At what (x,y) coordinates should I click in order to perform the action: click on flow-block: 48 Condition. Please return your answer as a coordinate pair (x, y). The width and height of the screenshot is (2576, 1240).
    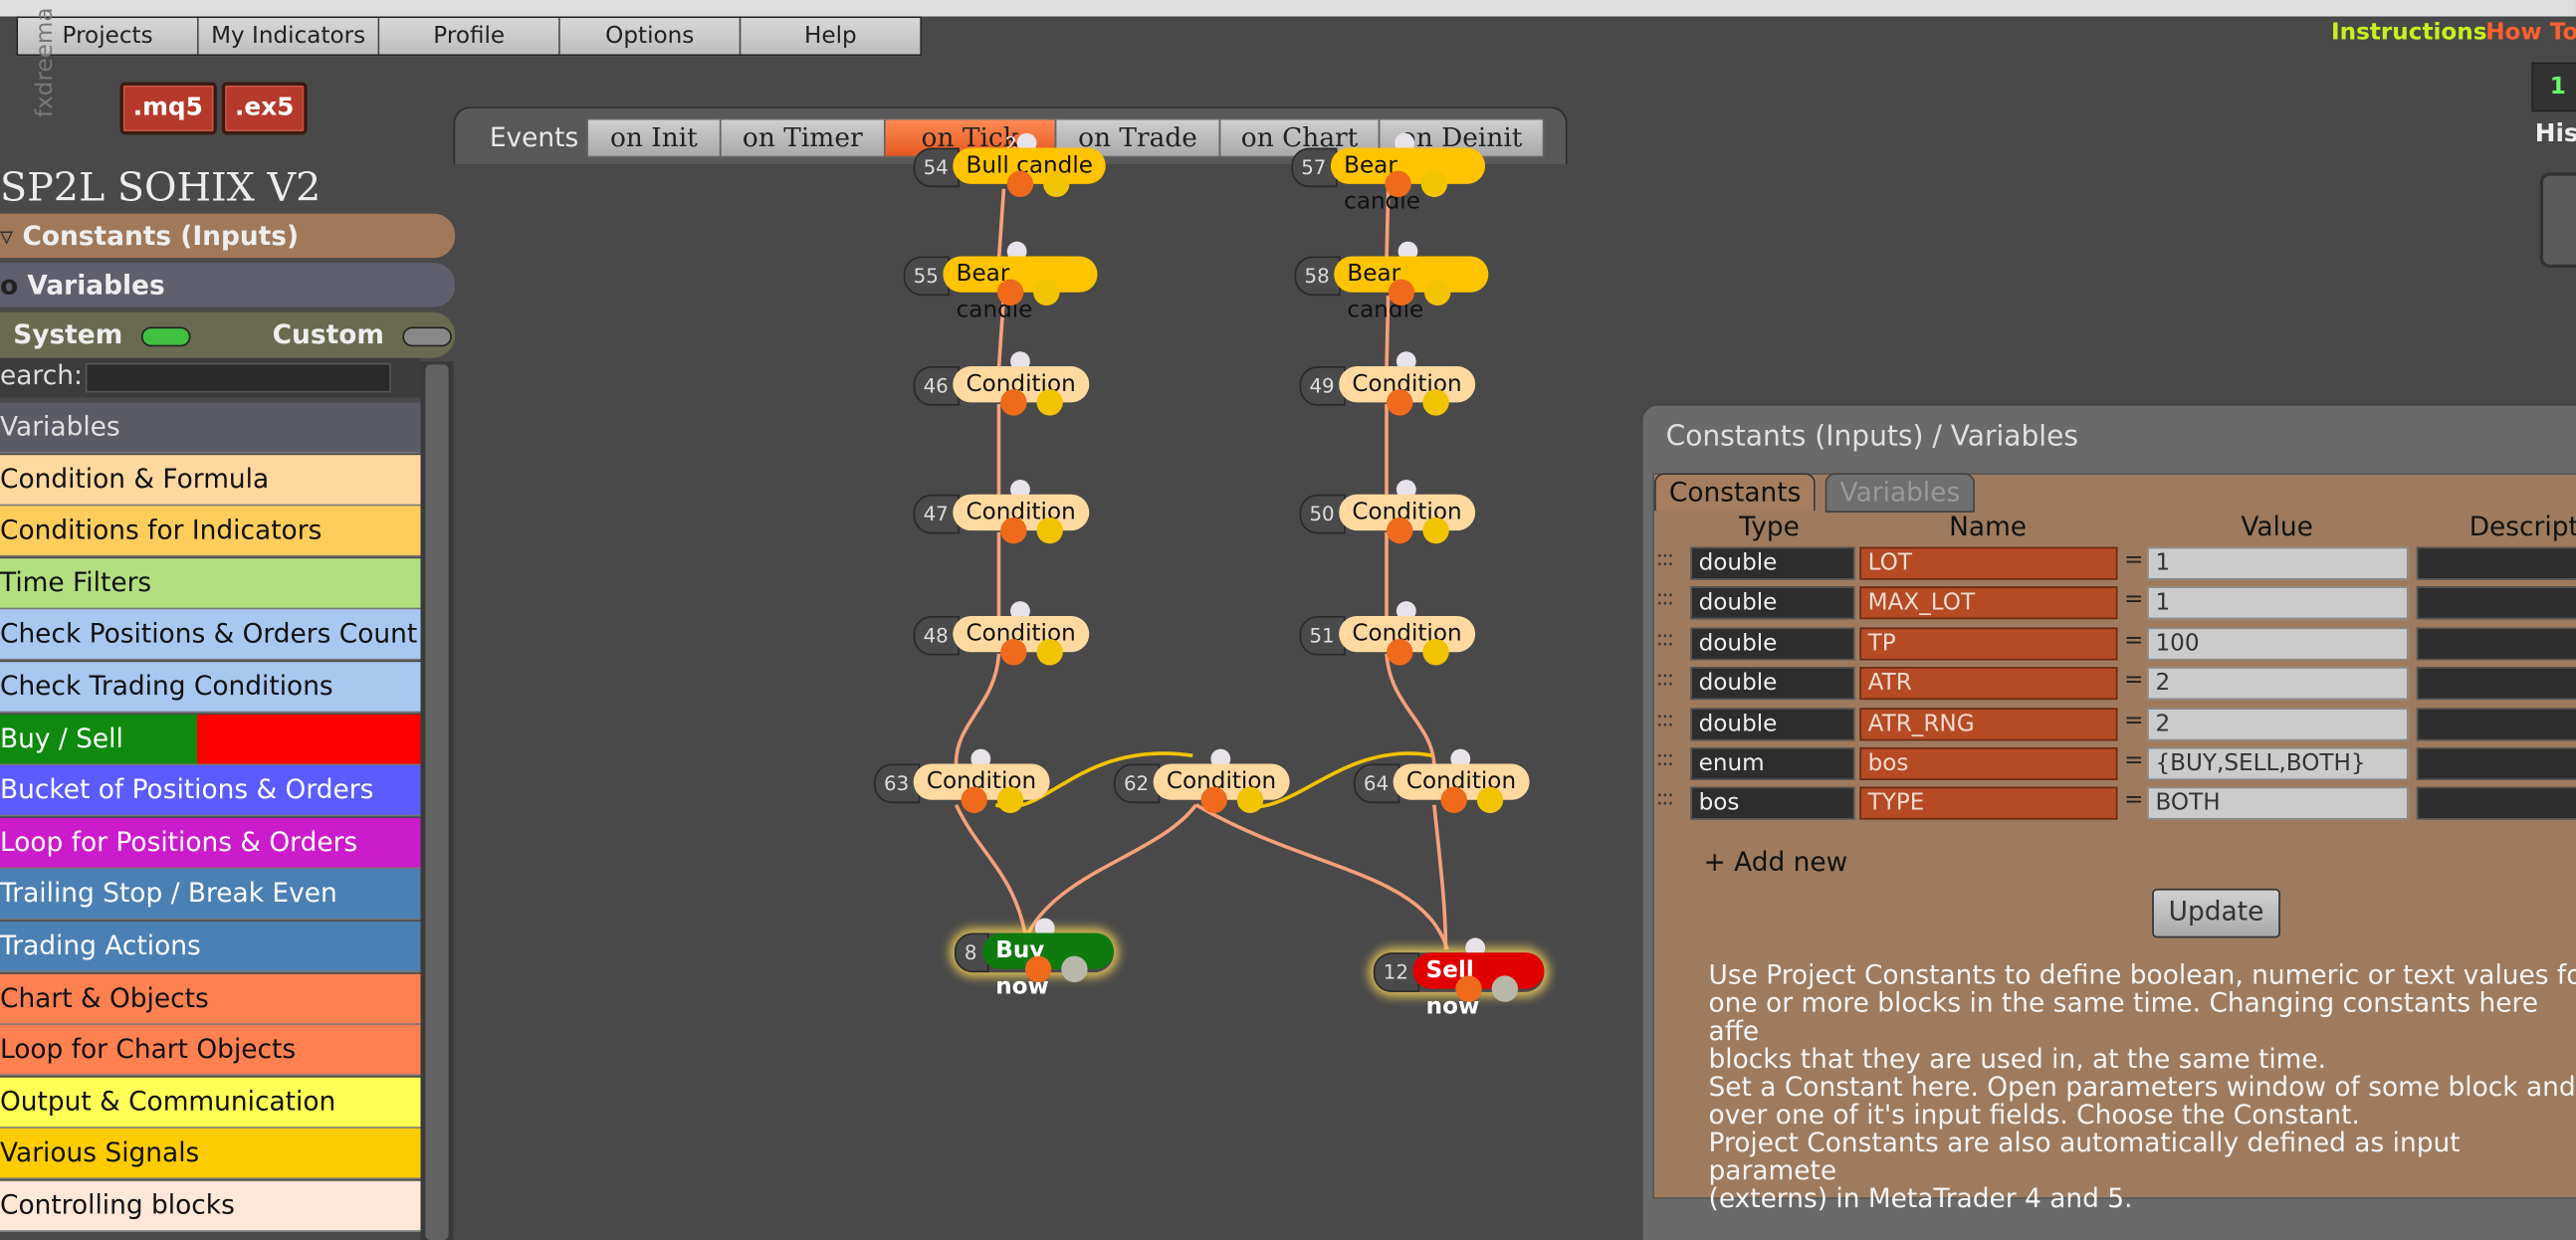
    Looking at the image, I should click on (1004, 634).